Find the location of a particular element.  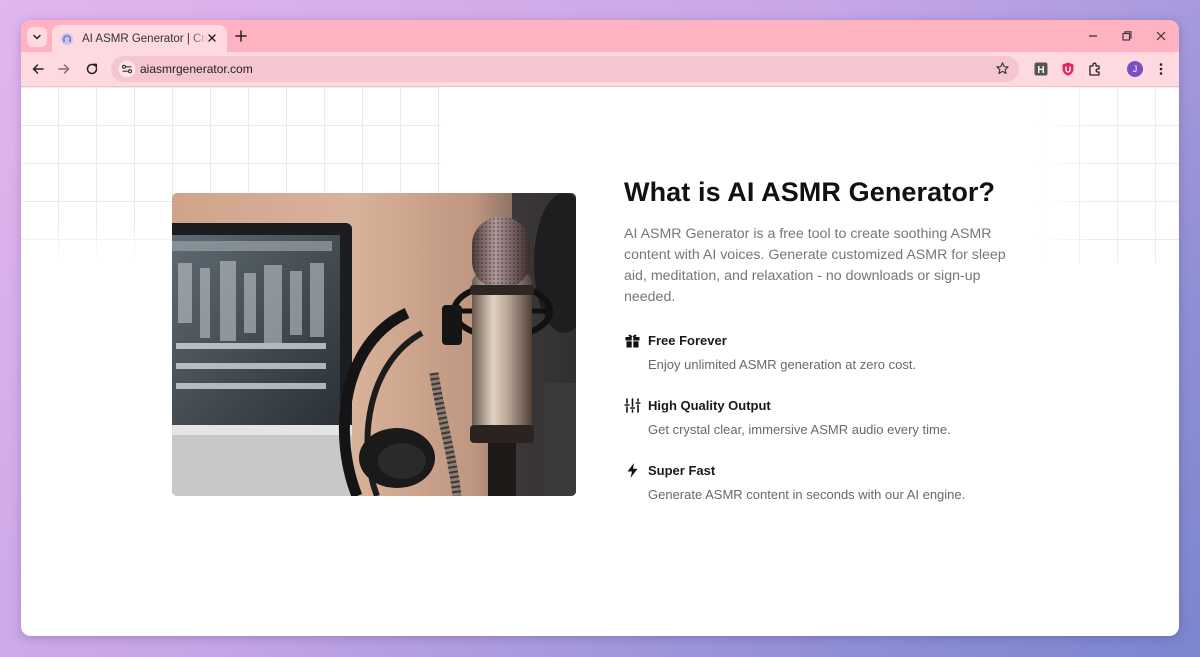

extension-h-label: H is located at coordinates (1040, 70).